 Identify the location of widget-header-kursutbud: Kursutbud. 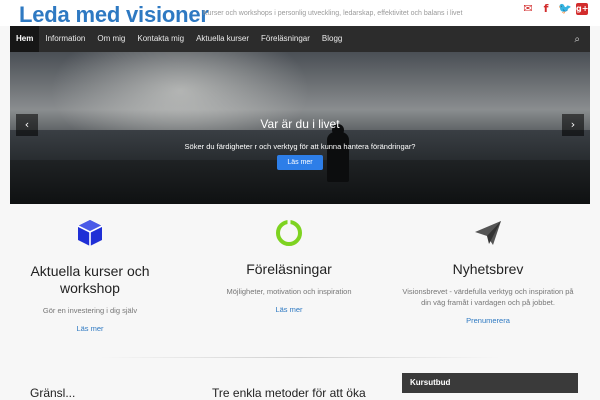
(490, 383).